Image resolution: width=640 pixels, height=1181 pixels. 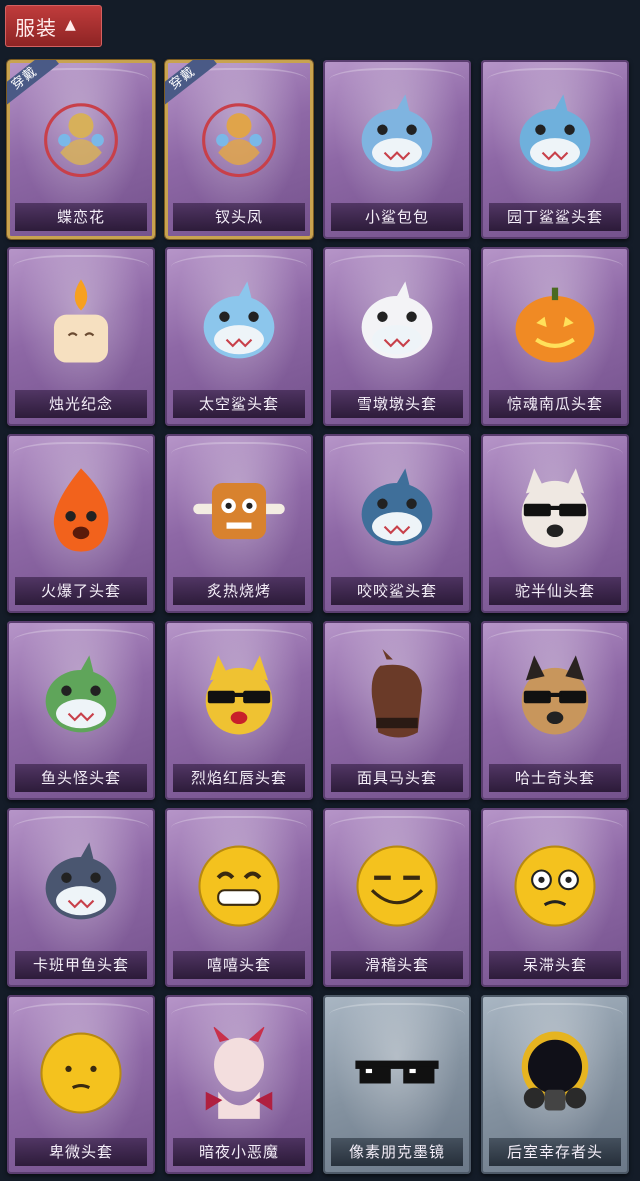 I want to click on item-card: 穿戴 蝶恋花, so click(x=81, y=149).